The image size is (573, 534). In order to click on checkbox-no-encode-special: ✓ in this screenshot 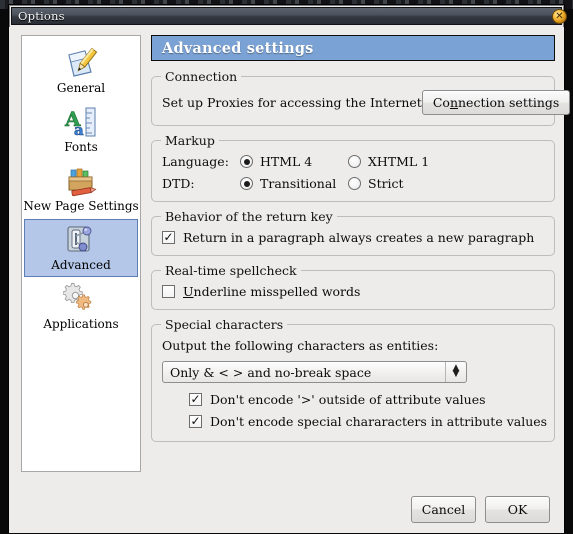, I will do `click(195, 421)`.